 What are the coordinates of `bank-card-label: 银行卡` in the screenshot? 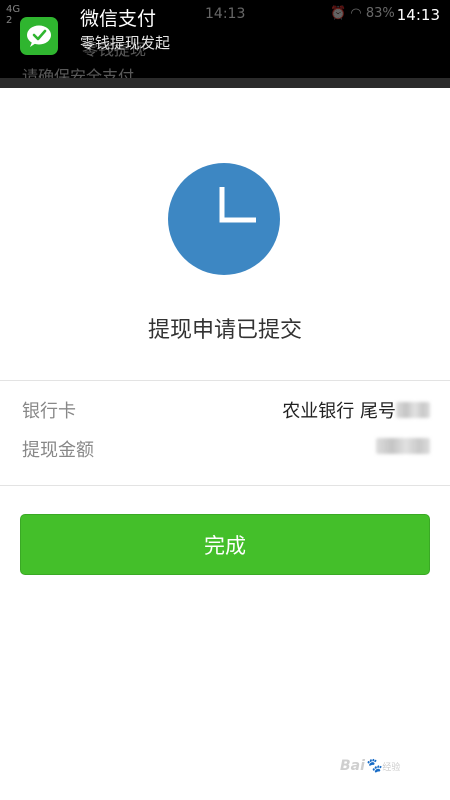 It's located at (49, 411).